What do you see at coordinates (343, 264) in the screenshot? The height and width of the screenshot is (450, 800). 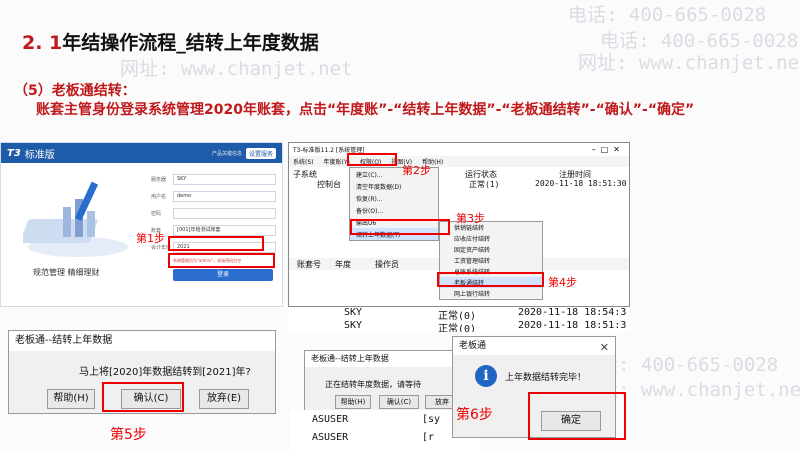 I see `col-year: 年度` at bounding box center [343, 264].